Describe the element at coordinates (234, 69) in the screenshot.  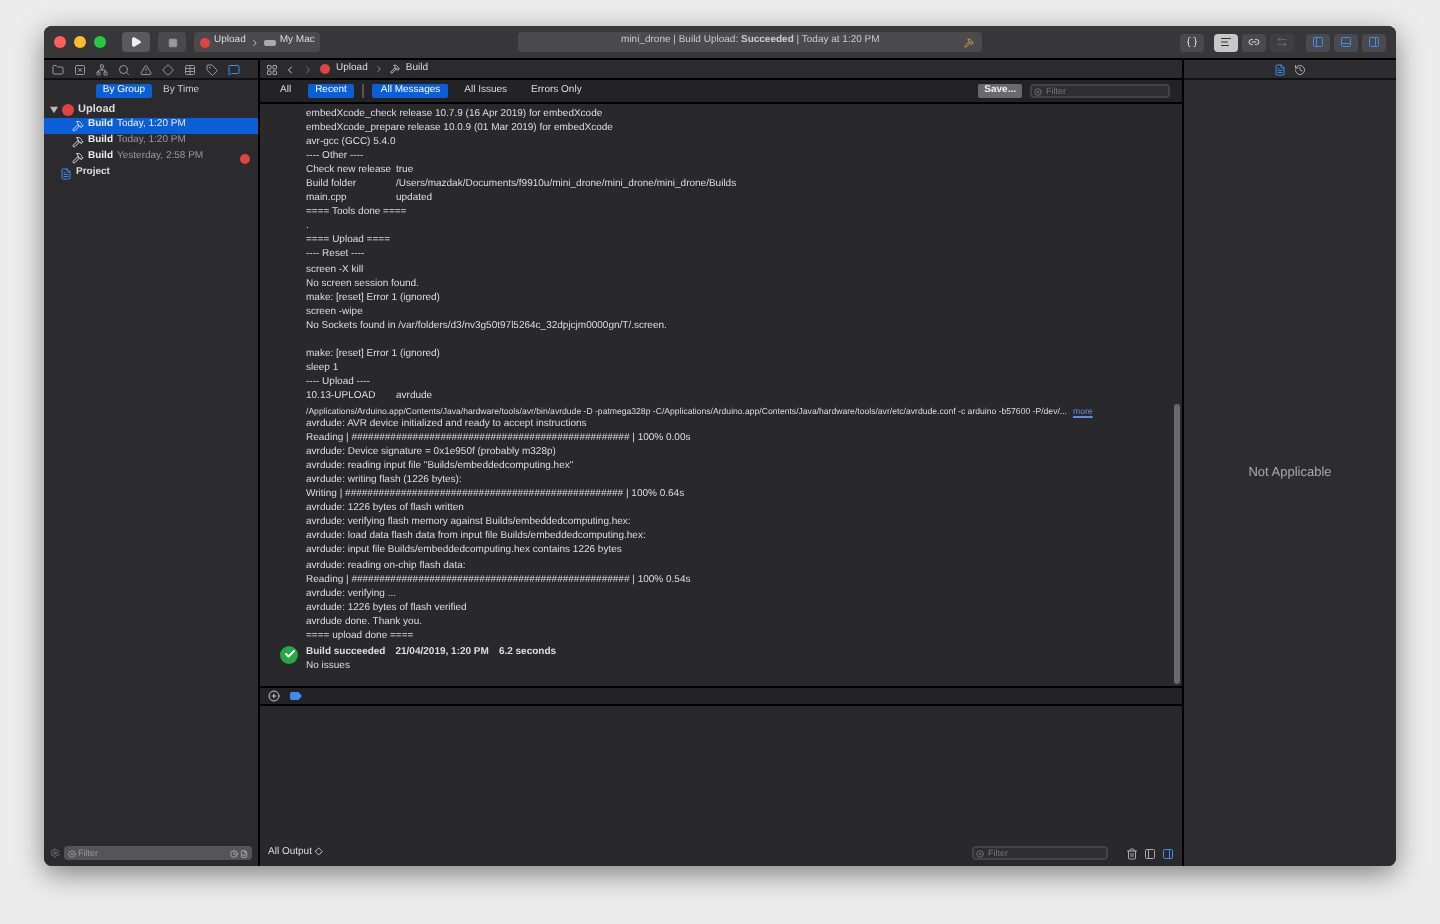
I see `report-icon` at that location.